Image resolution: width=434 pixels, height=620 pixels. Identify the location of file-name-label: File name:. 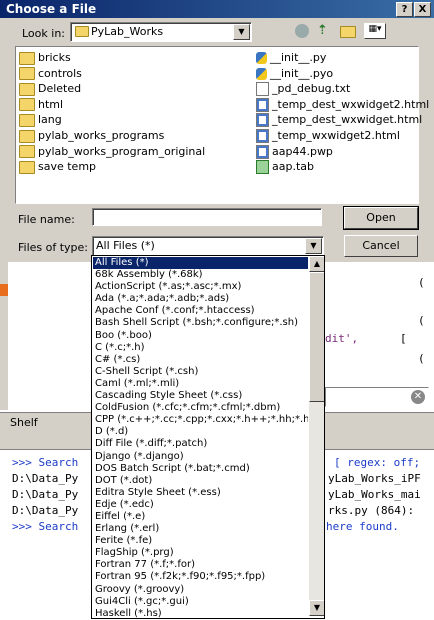
(46, 219).